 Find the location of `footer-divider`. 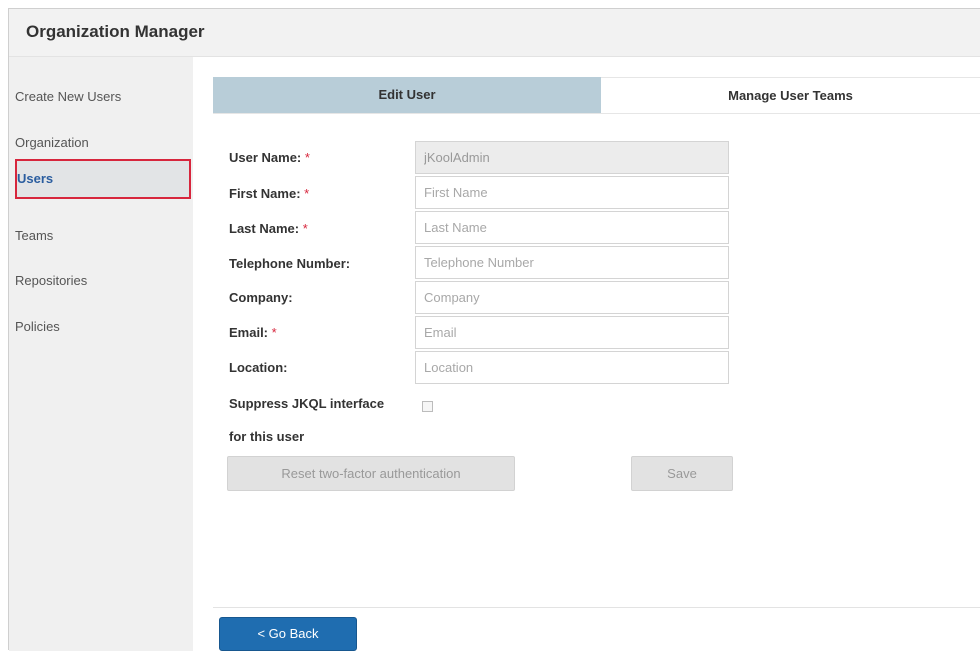

footer-divider is located at coordinates (596, 607).